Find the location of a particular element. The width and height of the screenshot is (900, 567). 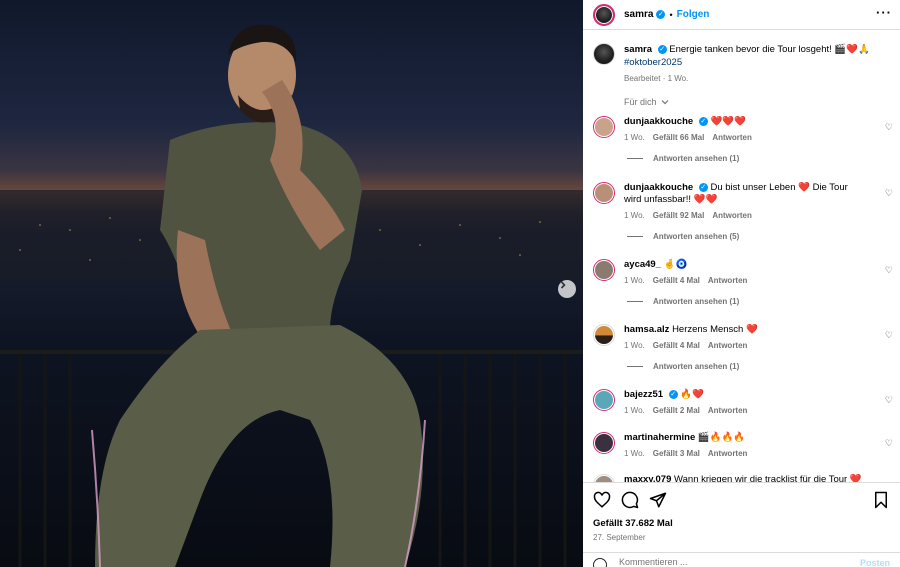

like-heart-icon is located at coordinates (602, 500).